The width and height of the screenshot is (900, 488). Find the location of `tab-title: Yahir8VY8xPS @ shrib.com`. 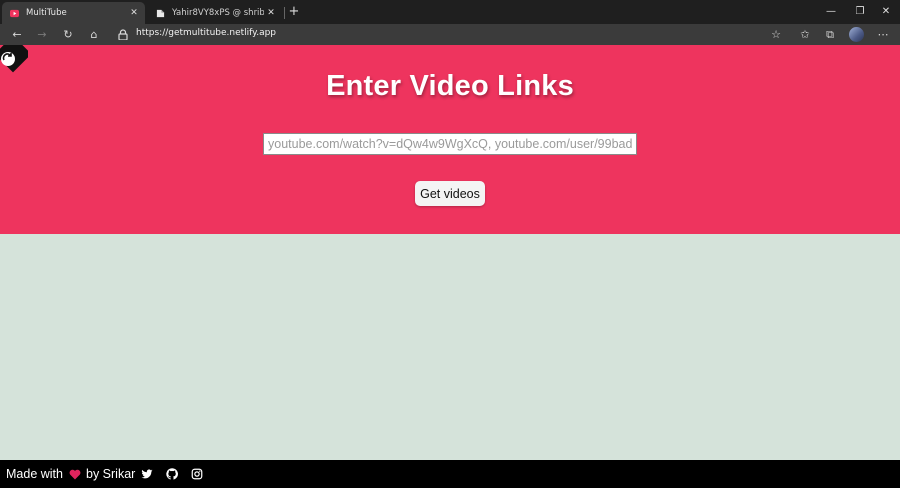

tab-title: Yahir8VY8xPS @ shrib.com is located at coordinates (218, 13).